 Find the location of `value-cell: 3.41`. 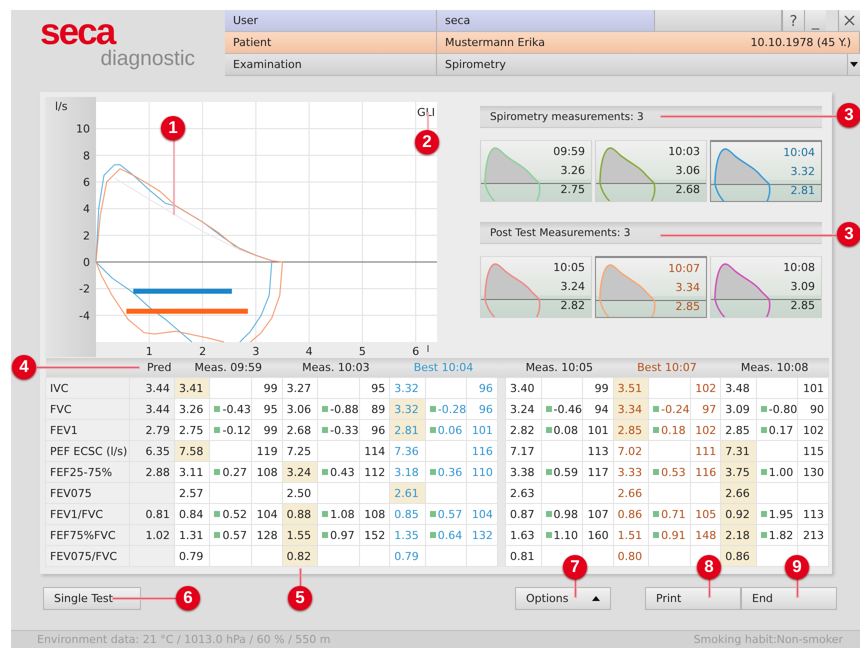

value-cell: 3.41 is located at coordinates (192, 388).